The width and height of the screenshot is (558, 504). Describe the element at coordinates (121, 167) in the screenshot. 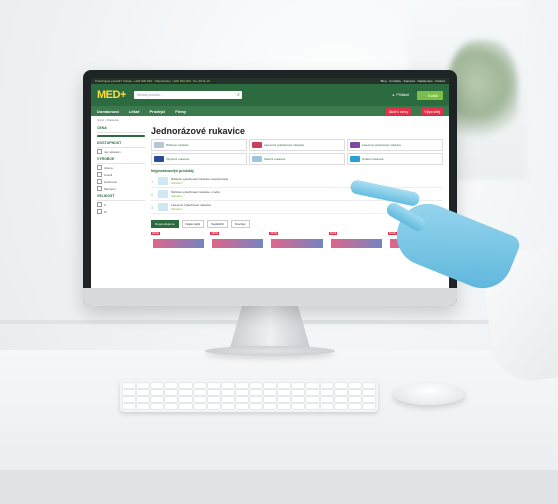

I see `filter-option: Abena` at that location.